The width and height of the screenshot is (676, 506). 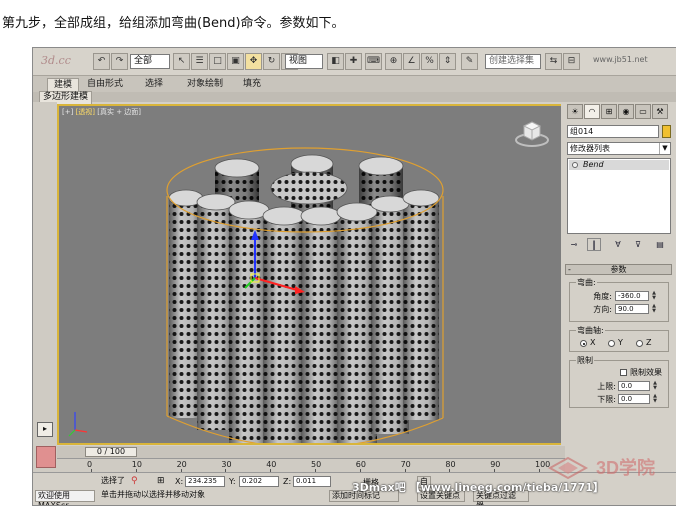 I want to click on axis-y-label: Y, so click(x=620, y=342).